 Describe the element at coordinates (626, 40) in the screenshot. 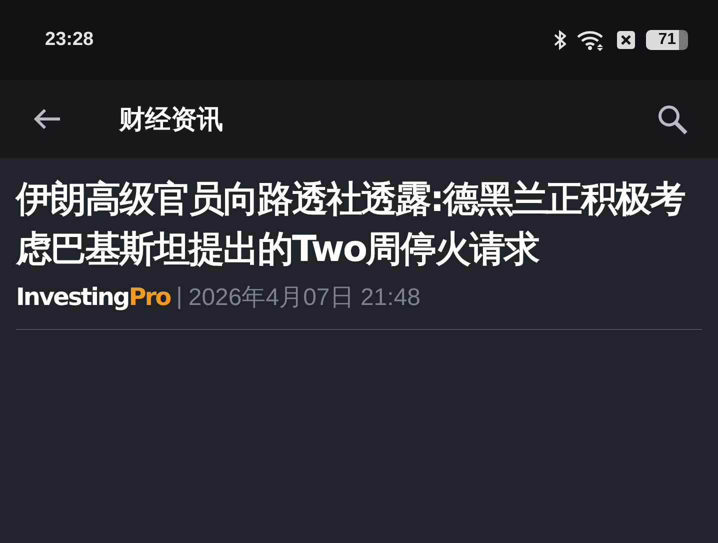

I see `close-icon` at that location.